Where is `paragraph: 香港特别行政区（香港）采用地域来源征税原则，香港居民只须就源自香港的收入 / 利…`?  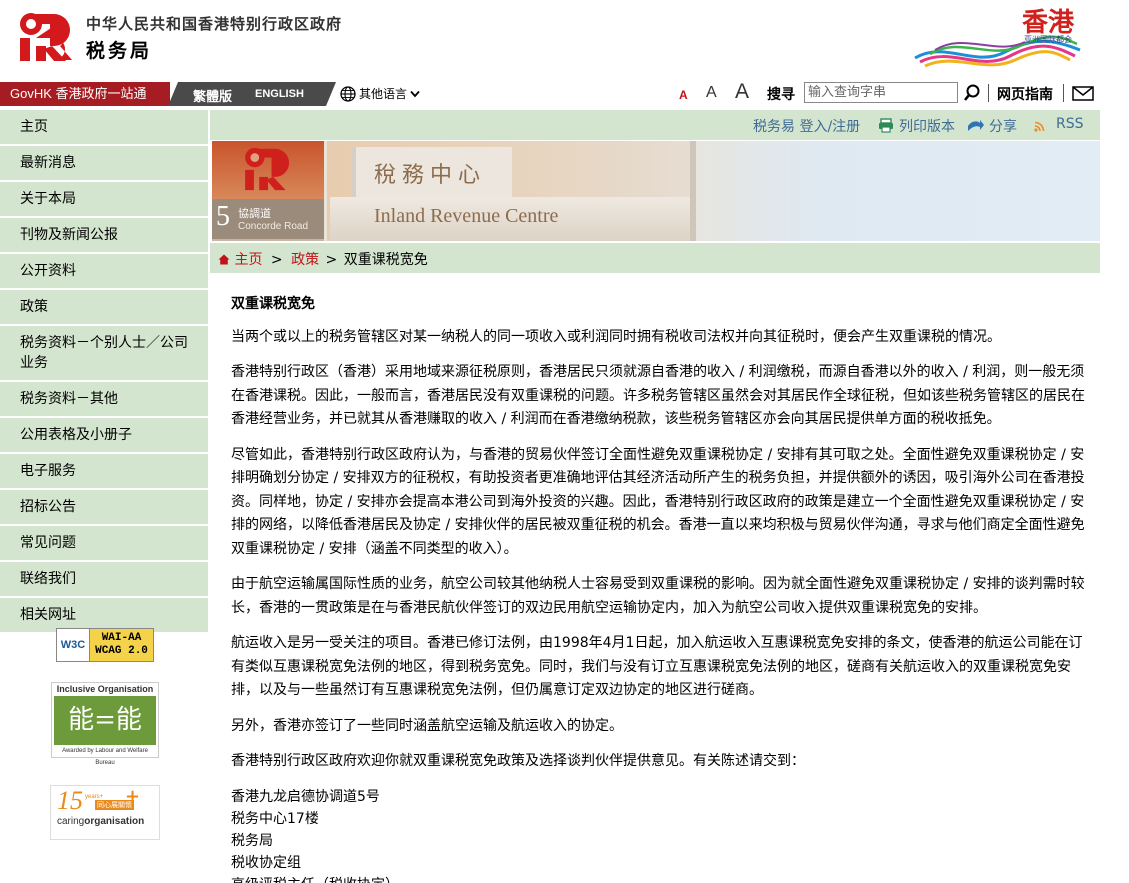 paragraph: 香港特别行政区（香港）采用地域来源征税原则，香港居民只须就源自香港的收入 / 利… is located at coordinates (658, 395).